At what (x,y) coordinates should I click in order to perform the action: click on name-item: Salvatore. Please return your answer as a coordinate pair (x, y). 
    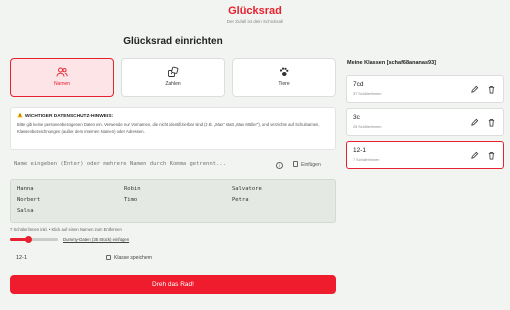
    Looking at the image, I should click on (247, 189).